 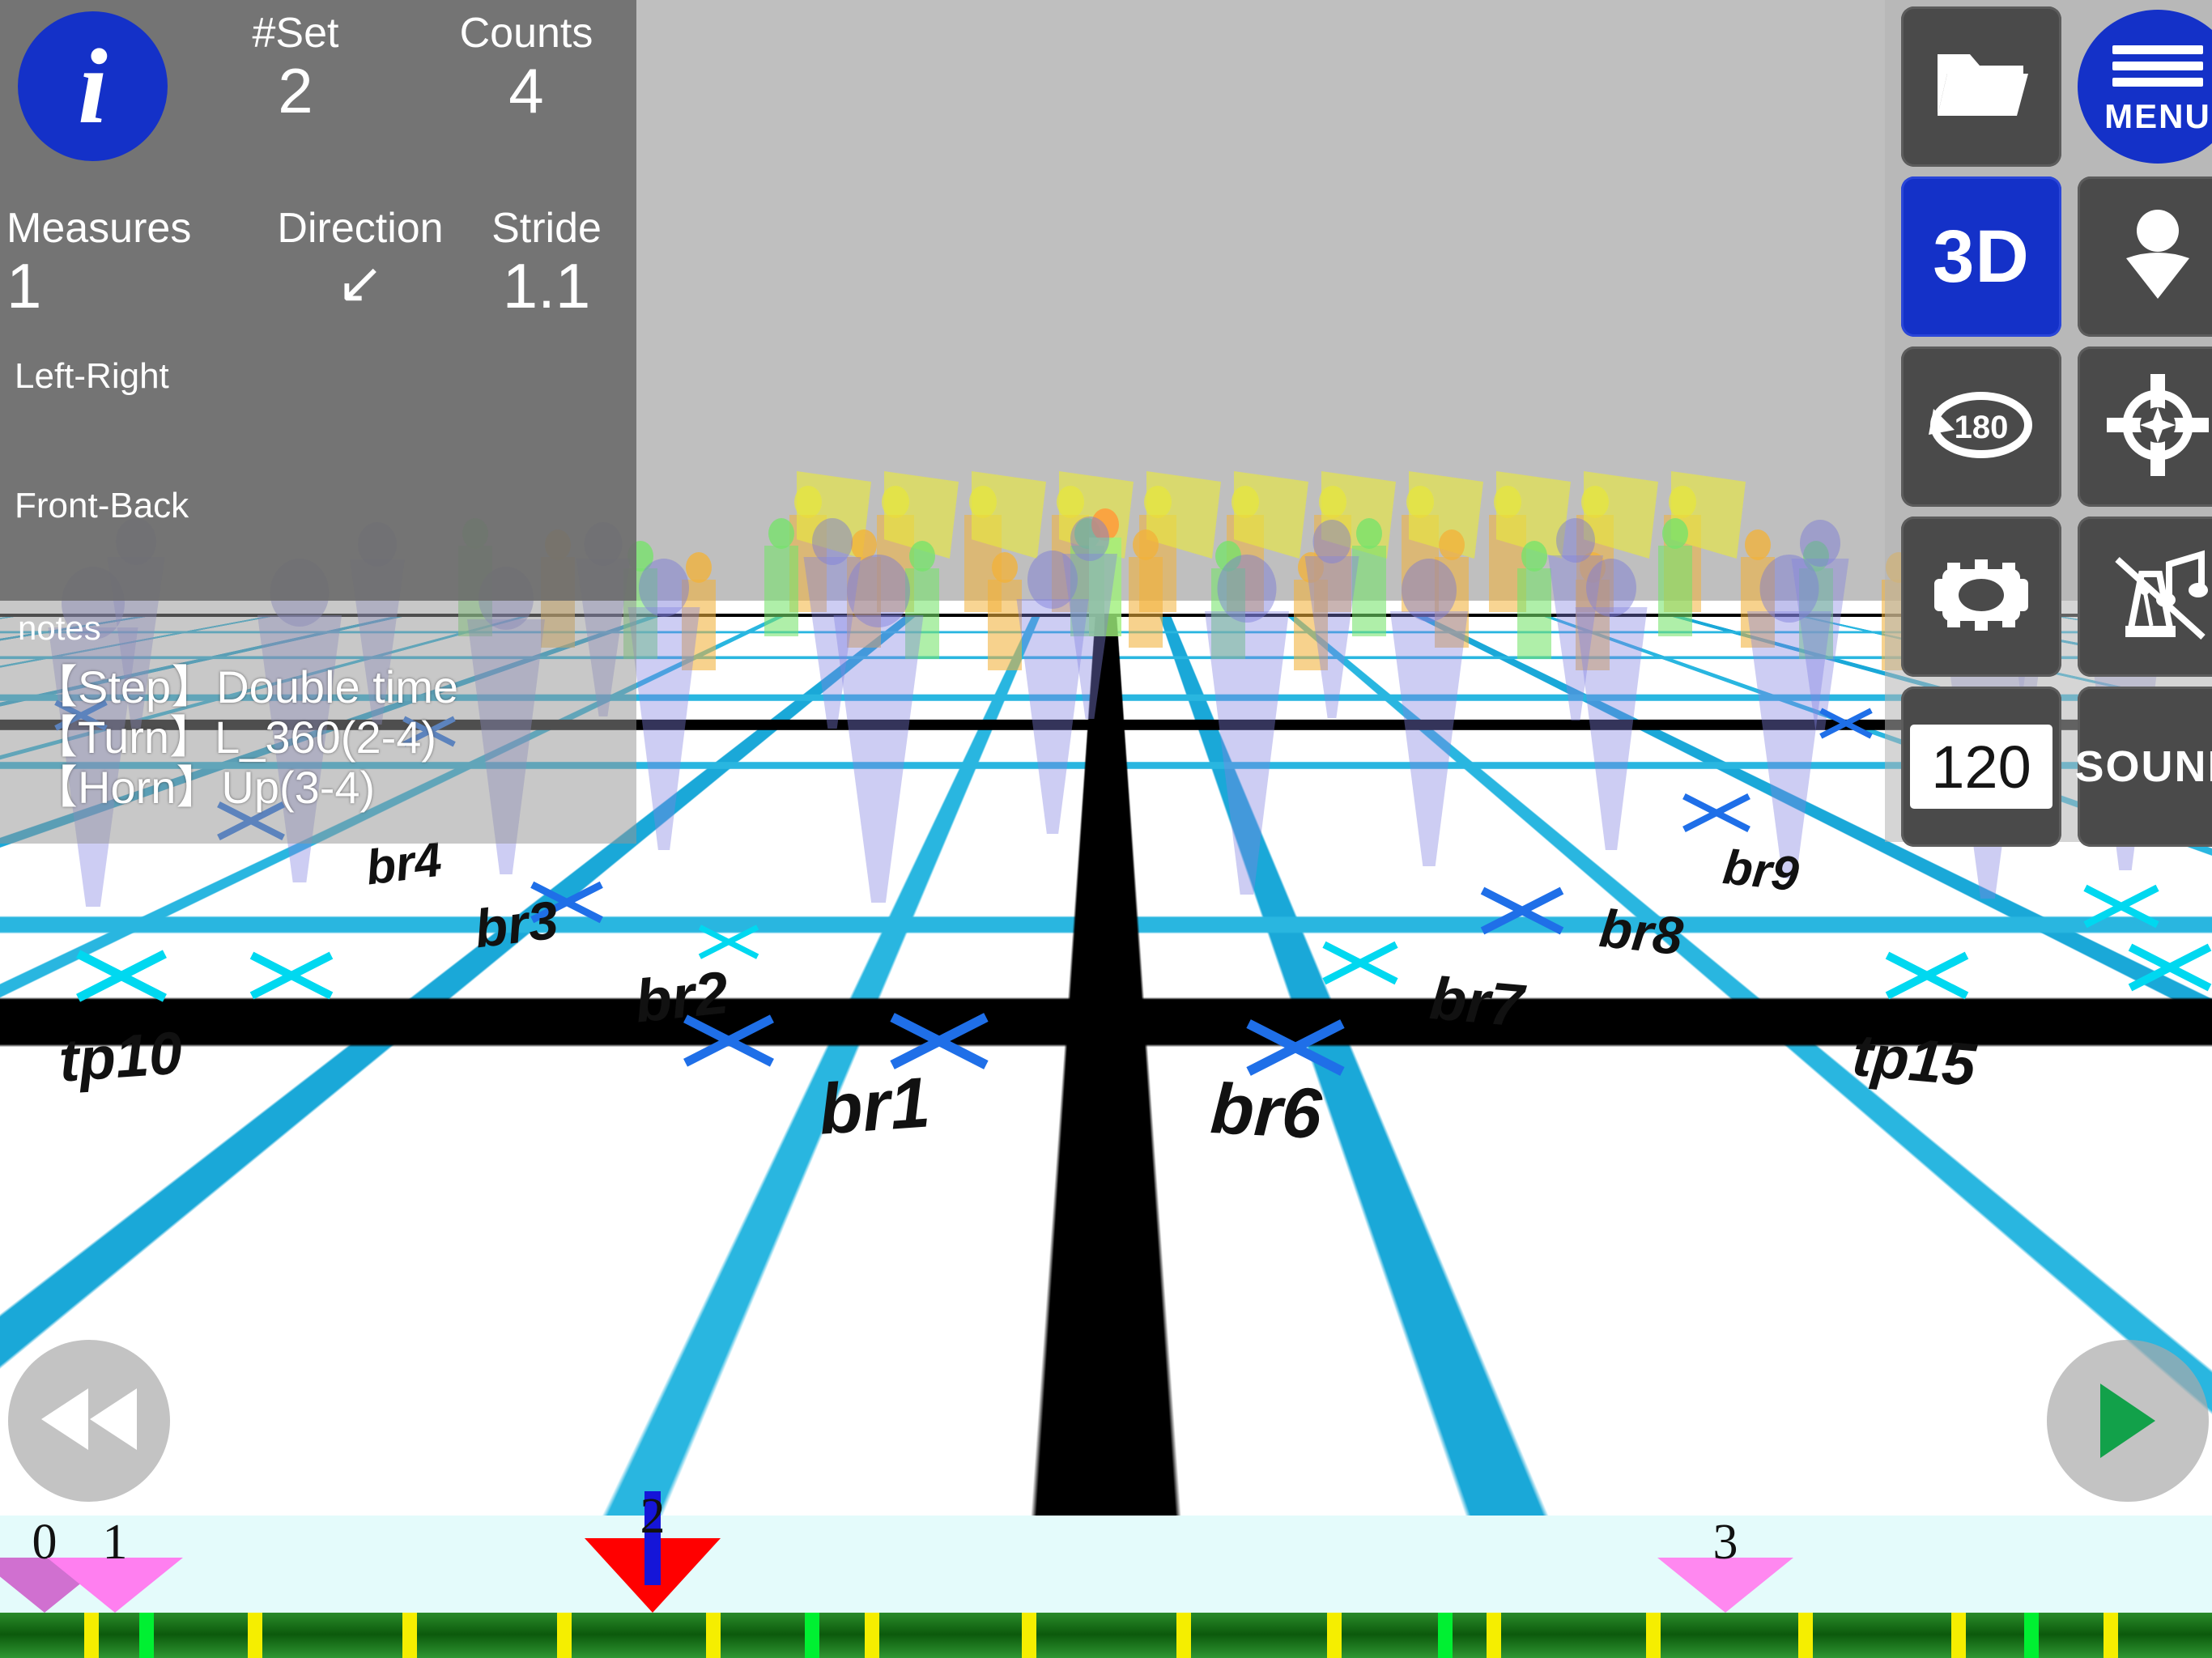 What do you see at coordinates (295, 90) in the screenshot?
I see `stat-set-value: 2` at bounding box center [295, 90].